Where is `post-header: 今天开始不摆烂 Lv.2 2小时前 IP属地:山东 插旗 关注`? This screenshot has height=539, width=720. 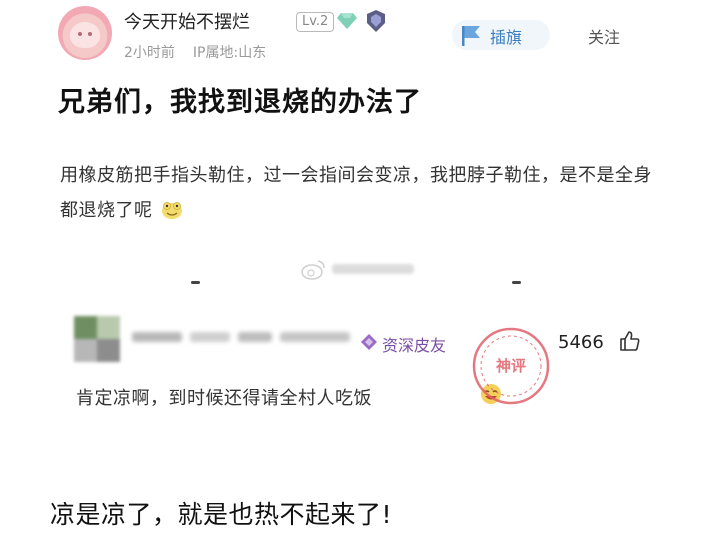 post-header: 今天开始不摆烂 Lv.2 2小时前 IP属地:山东 插旗 关注 is located at coordinates (360, 35).